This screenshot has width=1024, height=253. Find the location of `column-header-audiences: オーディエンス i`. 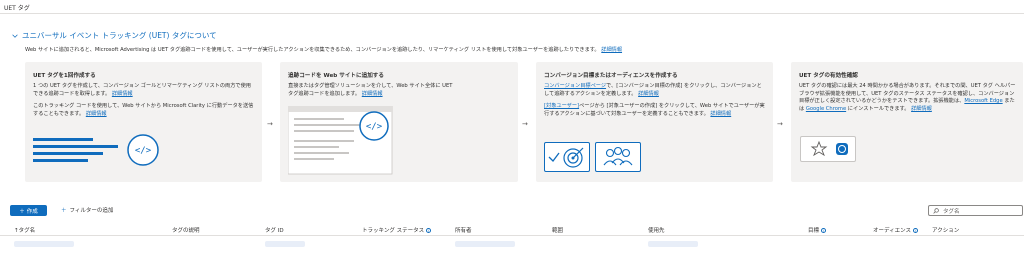

column-header-audiences: オーディエンス i is located at coordinates (896, 230).